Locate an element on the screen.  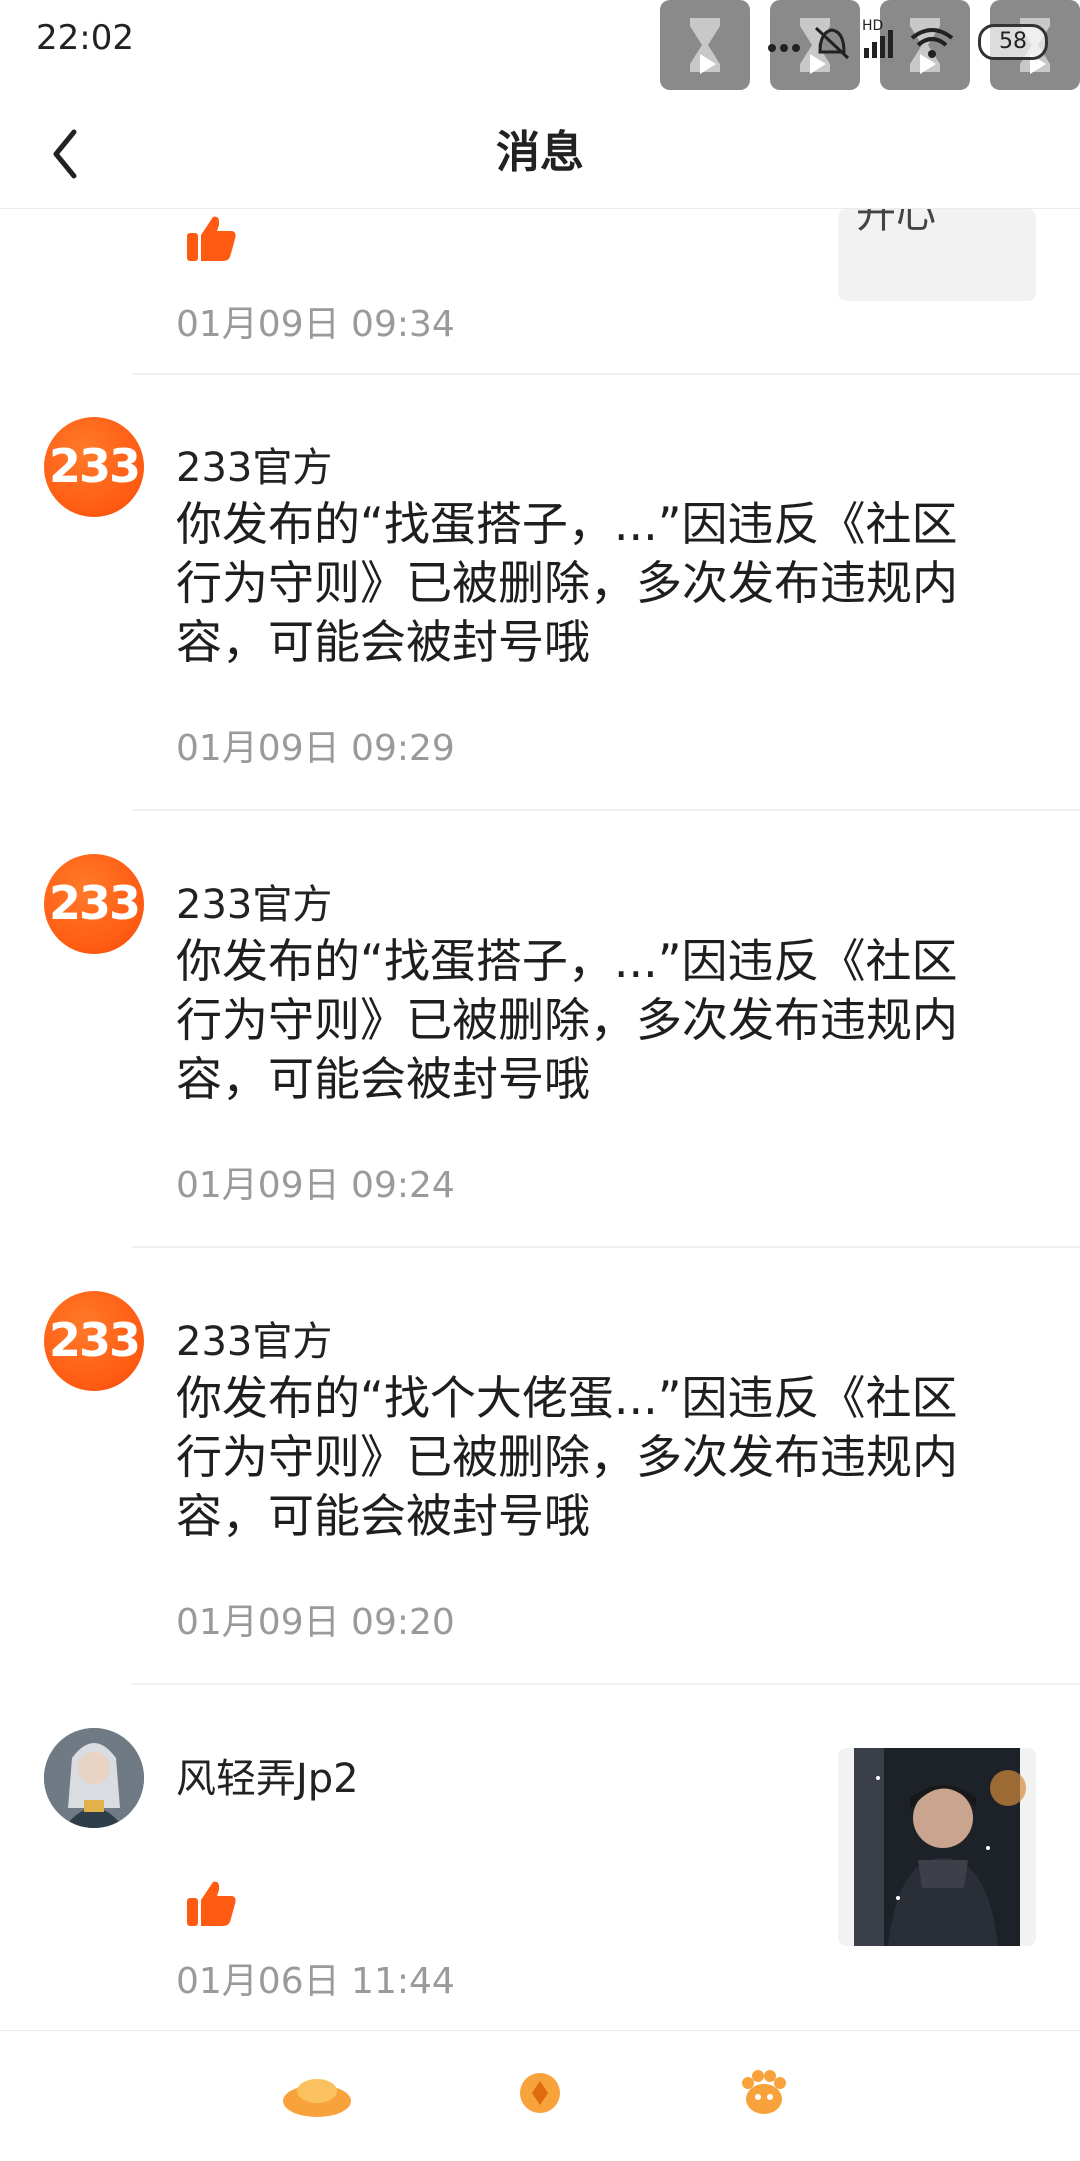
post-preview is located at coordinates (937, 1847).